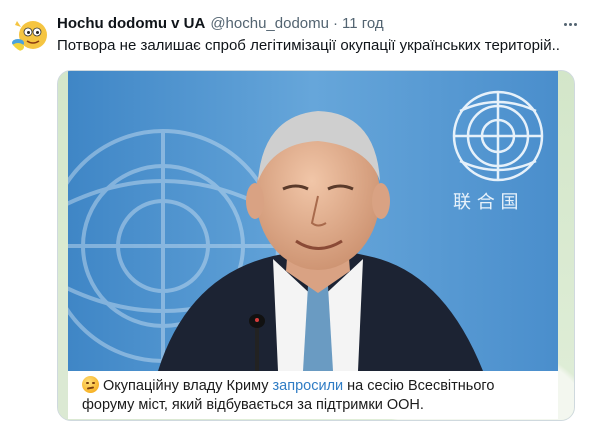 Image resolution: width=598 pixels, height=428 pixels. I want to click on user-handle: @hochu_dodomu, so click(269, 23).